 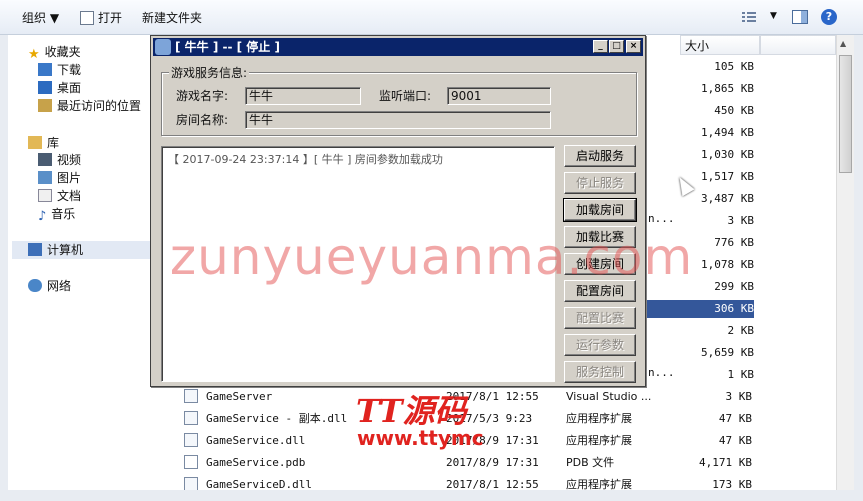 I want to click on vertical-scrollbar: ▲, so click(x=845, y=262).